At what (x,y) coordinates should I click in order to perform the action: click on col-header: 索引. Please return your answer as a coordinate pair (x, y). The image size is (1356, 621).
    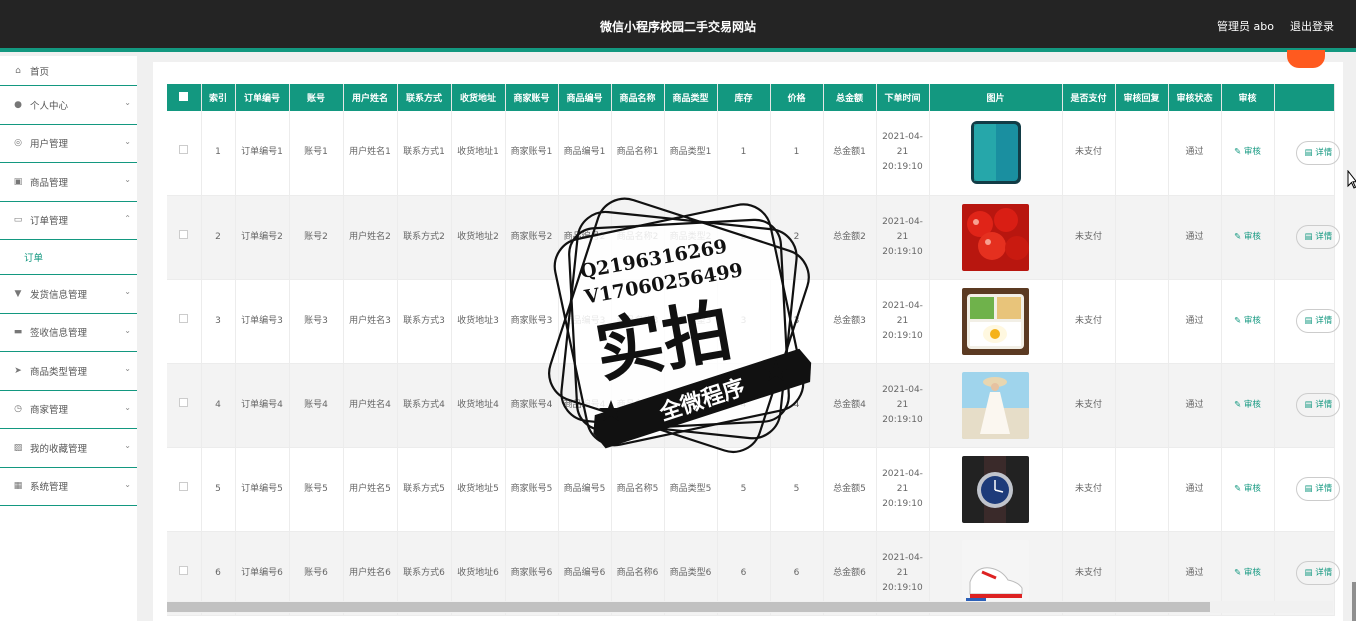
    Looking at the image, I should click on (218, 97).